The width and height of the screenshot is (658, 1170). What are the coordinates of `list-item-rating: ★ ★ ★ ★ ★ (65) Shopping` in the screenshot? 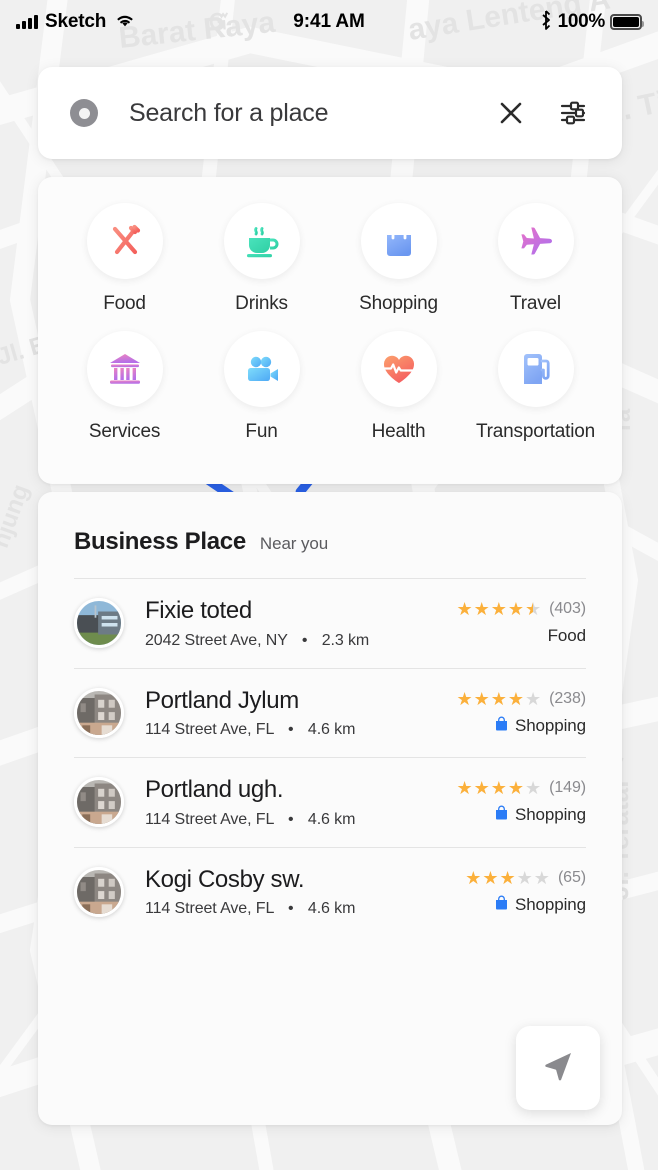 It's located at (525, 892).